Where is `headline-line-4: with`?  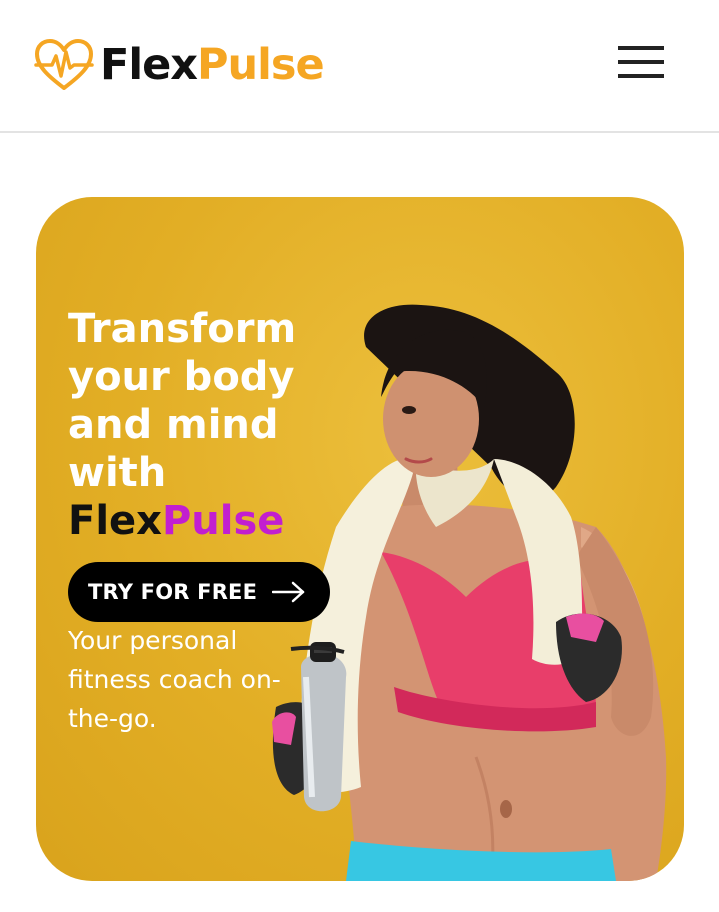
headline-line-4: with is located at coordinates (117, 473).